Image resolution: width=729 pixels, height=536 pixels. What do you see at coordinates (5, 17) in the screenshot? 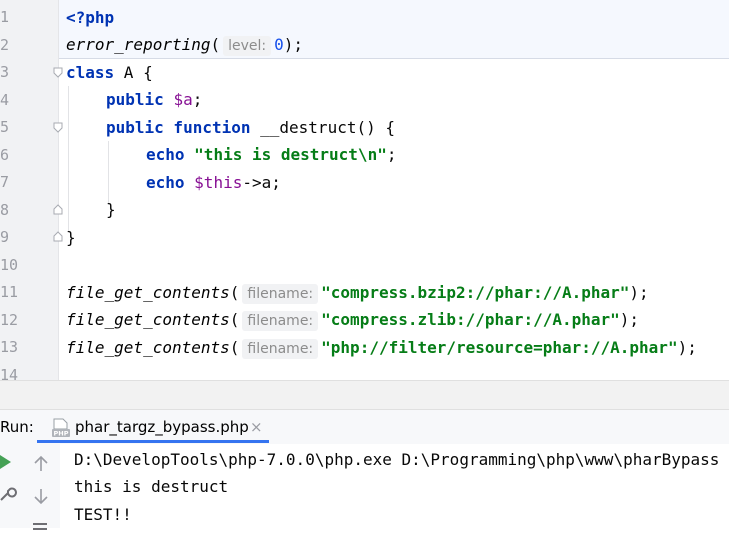
I see `line-number: 1` at bounding box center [5, 17].